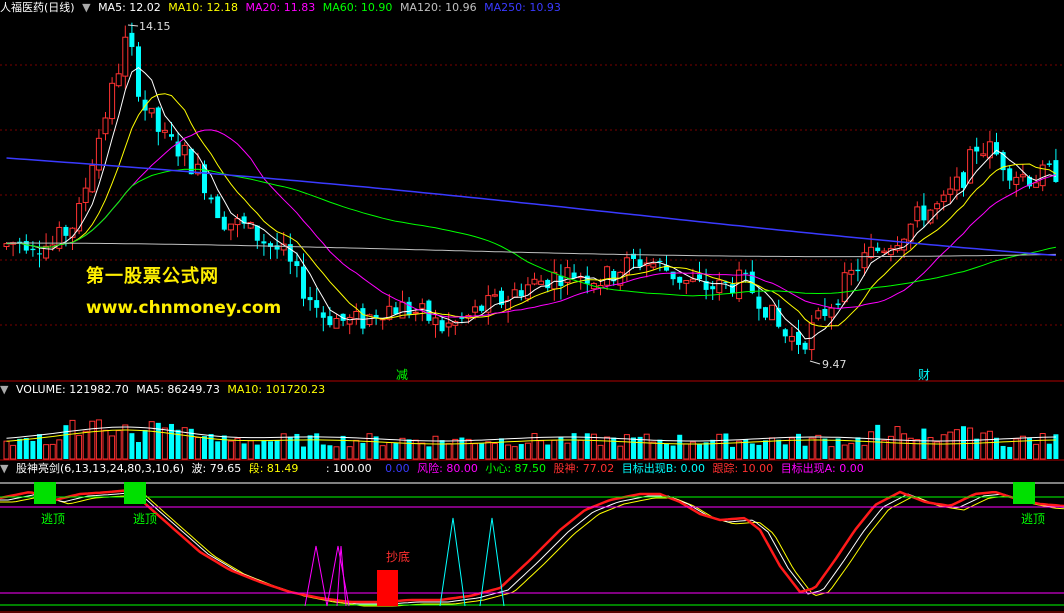 Image resolution: width=1064 pixels, height=613 pixels. What do you see at coordinates (45, 493) in the screenshot?
I see `escape-top-block` at bounding box center [45, 493].